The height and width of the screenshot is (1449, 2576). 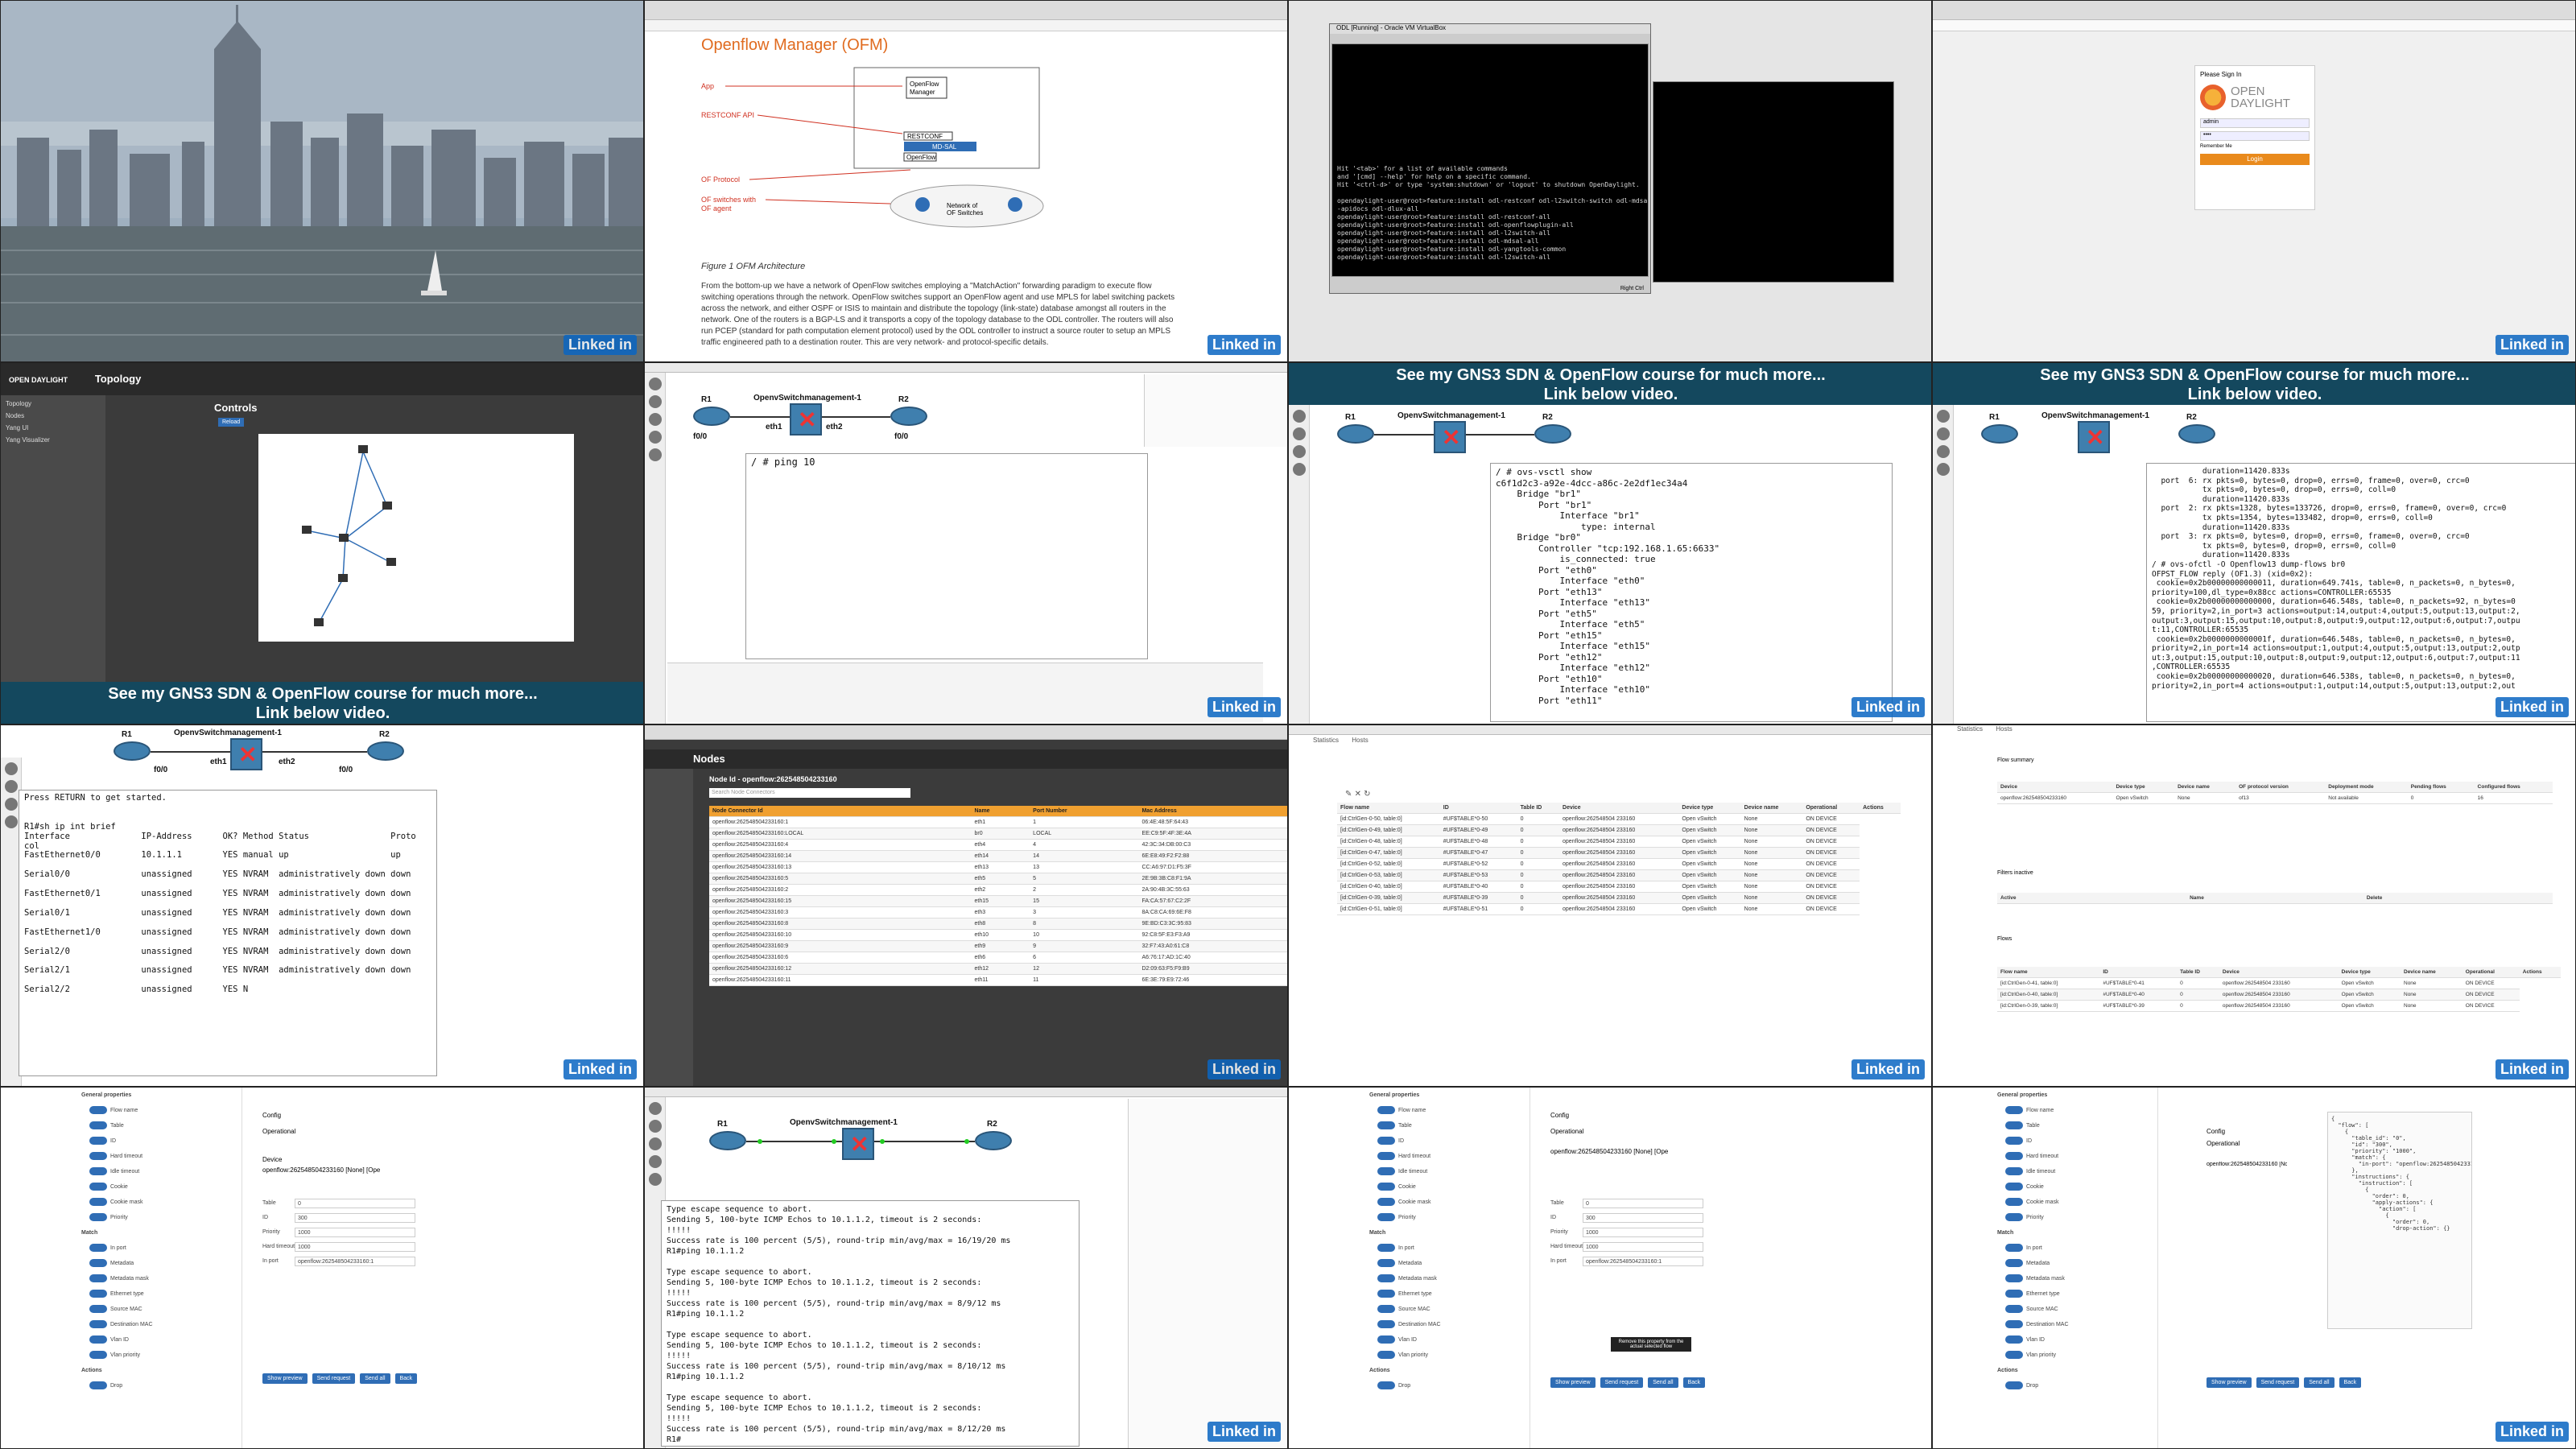 I want to click on column-header: Pending flows, so click(x=2441, y=787).